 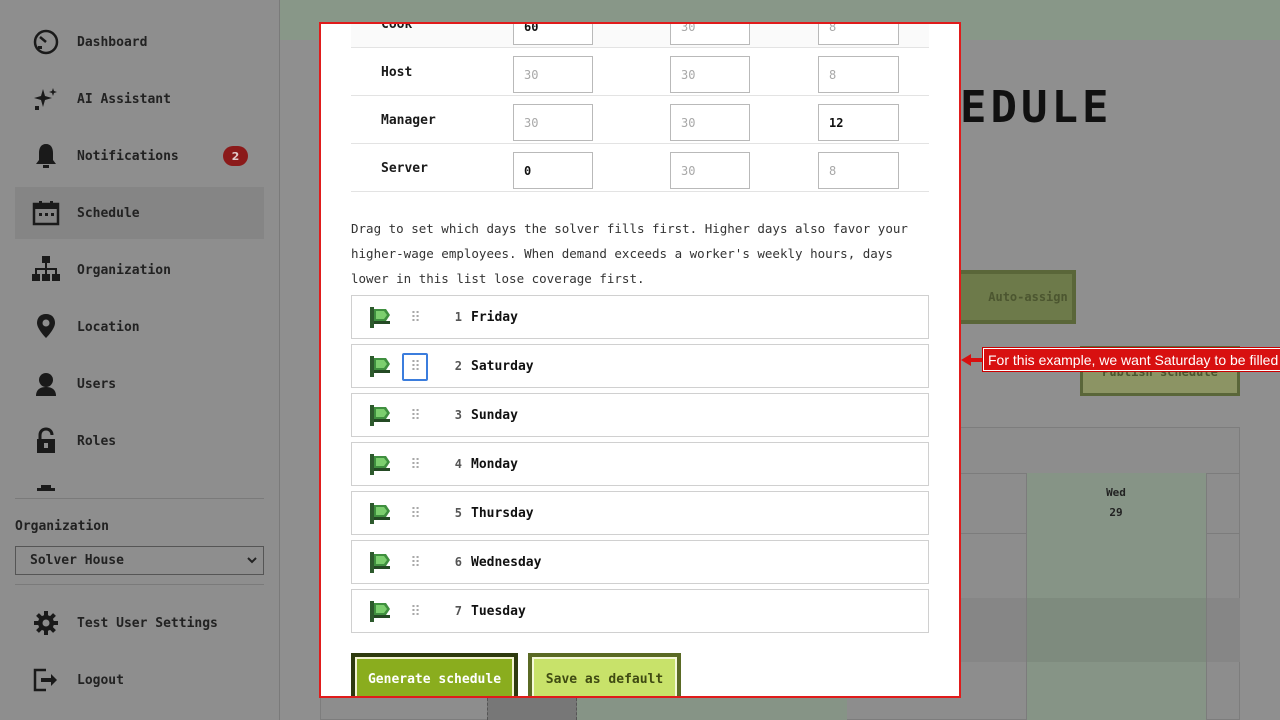 What do you see at coordinates (502, 366) in the screenshot?
I see `priority-day-name: Saturday` at bounding box center [502, 366].